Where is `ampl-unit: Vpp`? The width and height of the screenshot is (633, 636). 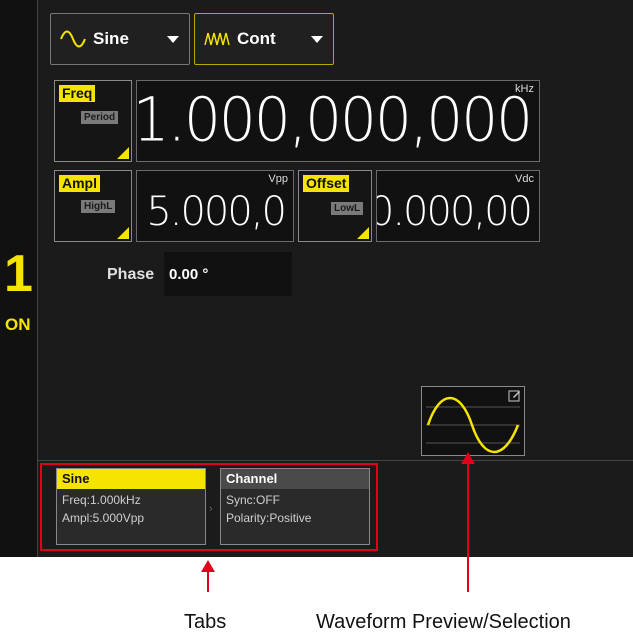 ampl-unit: Vpp is located at coordinates (278, 179).